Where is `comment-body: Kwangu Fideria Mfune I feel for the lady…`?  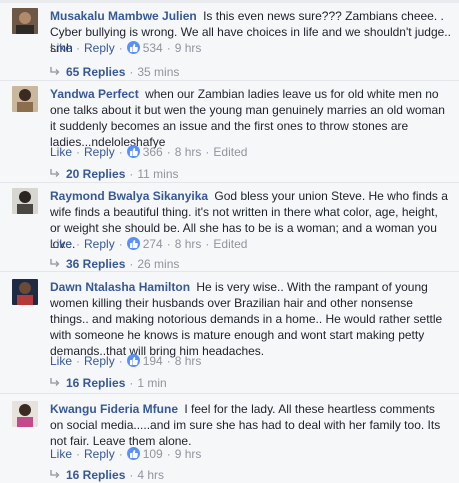 comment-body: Kwangu Fideria Mfune I feel for the lady… is located at coordinates (250, 425).